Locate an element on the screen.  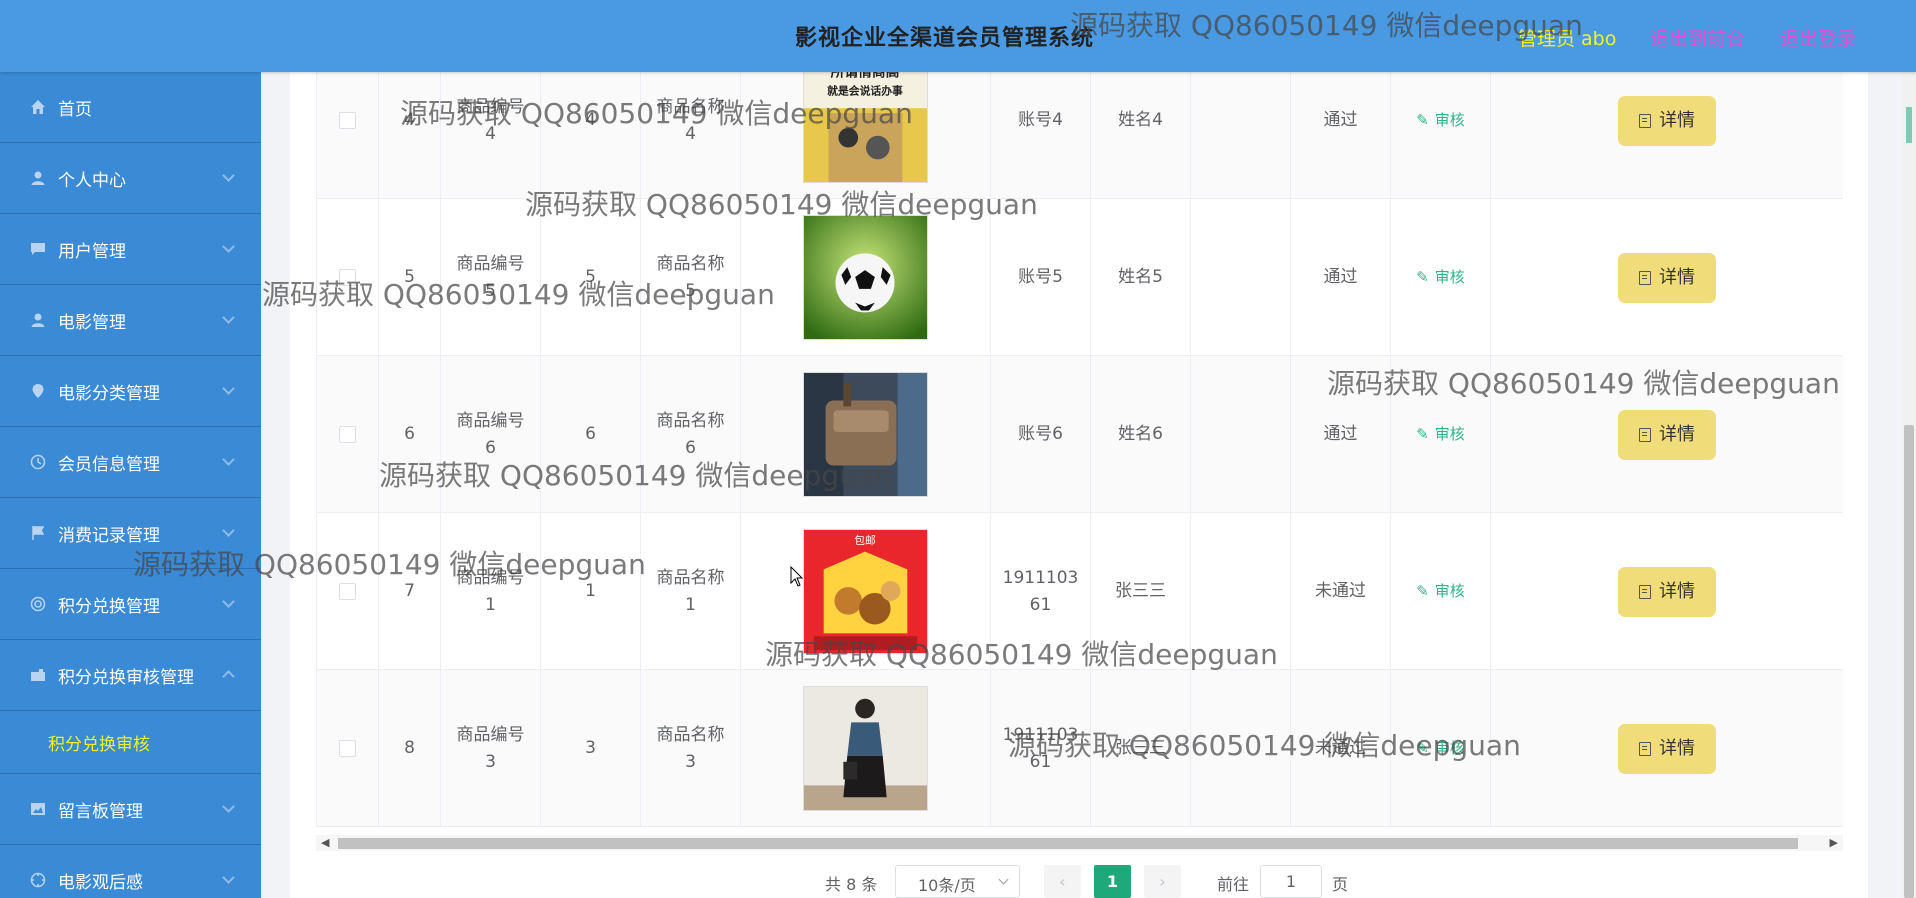
sidebar-item-consumption: 消费记录管理 is located at coordinates (130, 533).